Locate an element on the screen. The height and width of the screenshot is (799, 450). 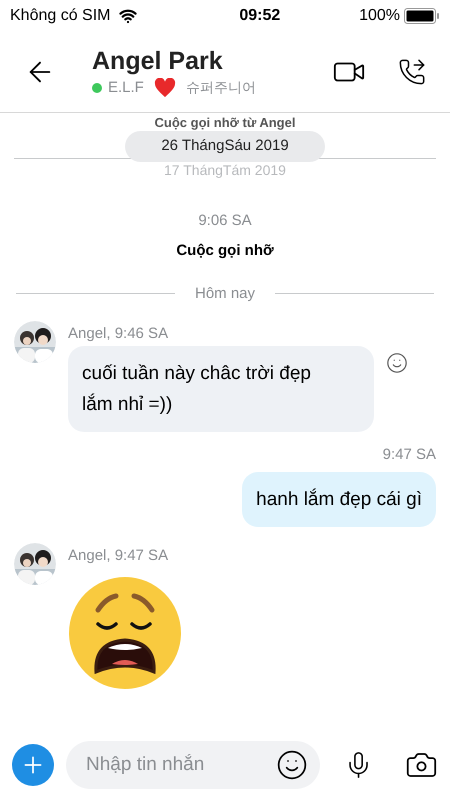
phone-call-icon is located at coordinates (412, 72).